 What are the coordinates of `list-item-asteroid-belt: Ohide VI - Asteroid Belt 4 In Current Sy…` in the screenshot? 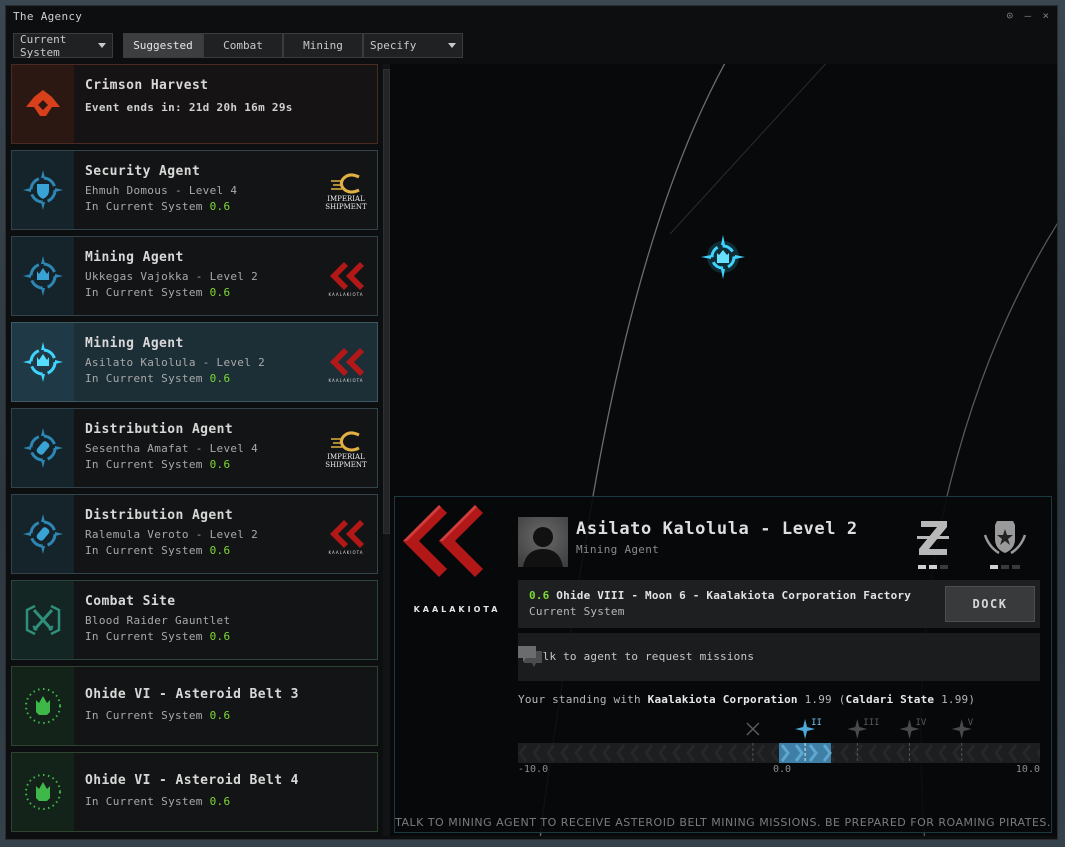 It's located at (194, 792).